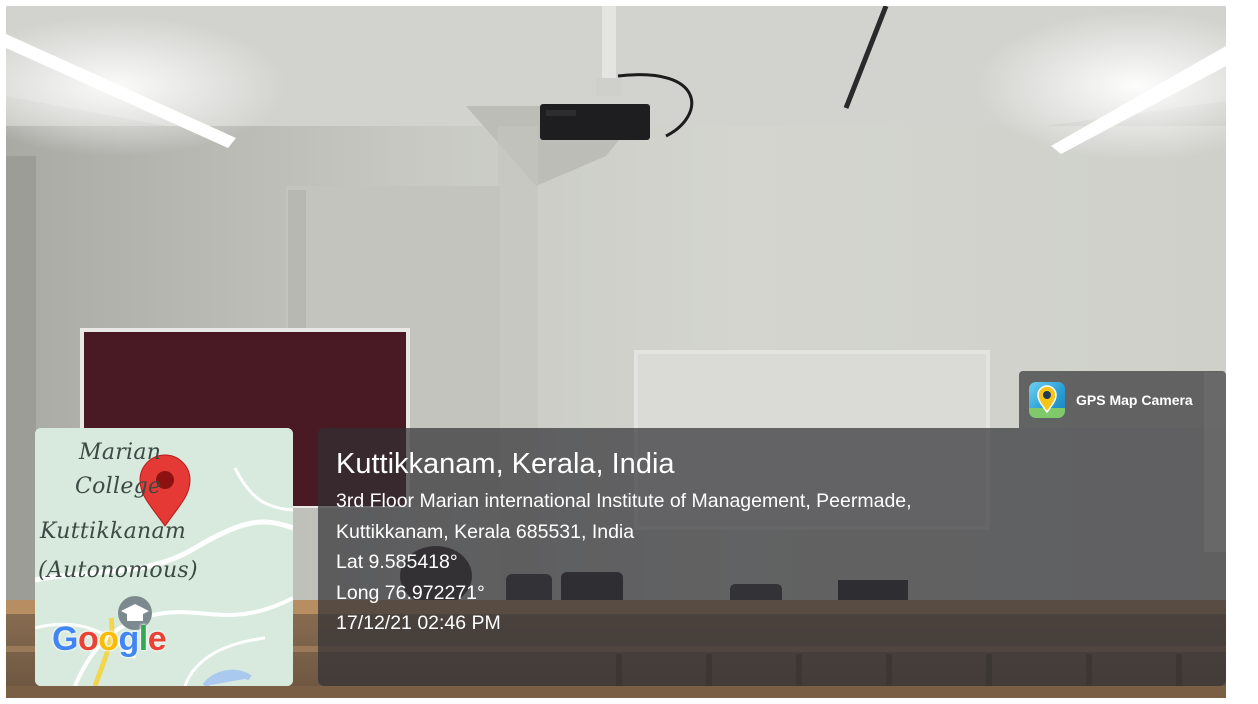 The image size is (1258, 704). What do you see at coordinates (485, 531) in the screenshot?
I see `address-line-2: Kuttikkanam, Kerala 685531, India` at bounding box center [485, 531].